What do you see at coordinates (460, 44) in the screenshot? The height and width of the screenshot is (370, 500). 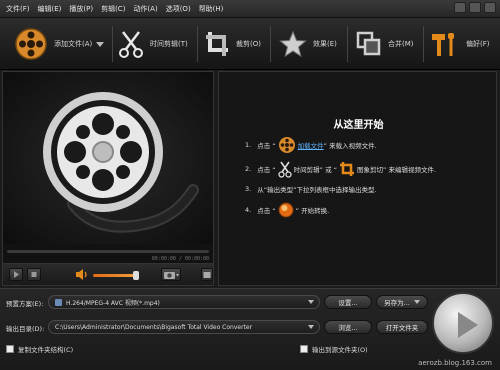 I see `preferences-button: 偏好(F)` at bounding box center [460, 44].